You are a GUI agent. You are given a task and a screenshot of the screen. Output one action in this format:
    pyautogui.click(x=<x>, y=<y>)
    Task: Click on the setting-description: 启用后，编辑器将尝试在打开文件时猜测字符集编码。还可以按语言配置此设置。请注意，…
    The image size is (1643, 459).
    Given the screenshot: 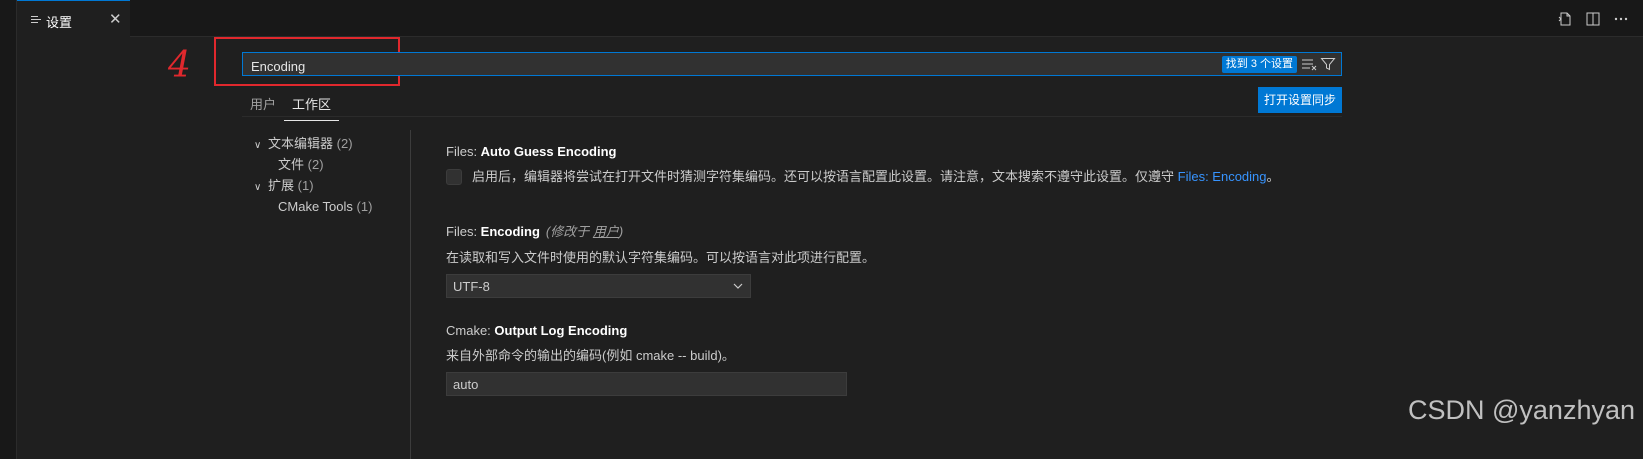 What is the action you would take?
    pyautogui.click(x=863, y=175)
    